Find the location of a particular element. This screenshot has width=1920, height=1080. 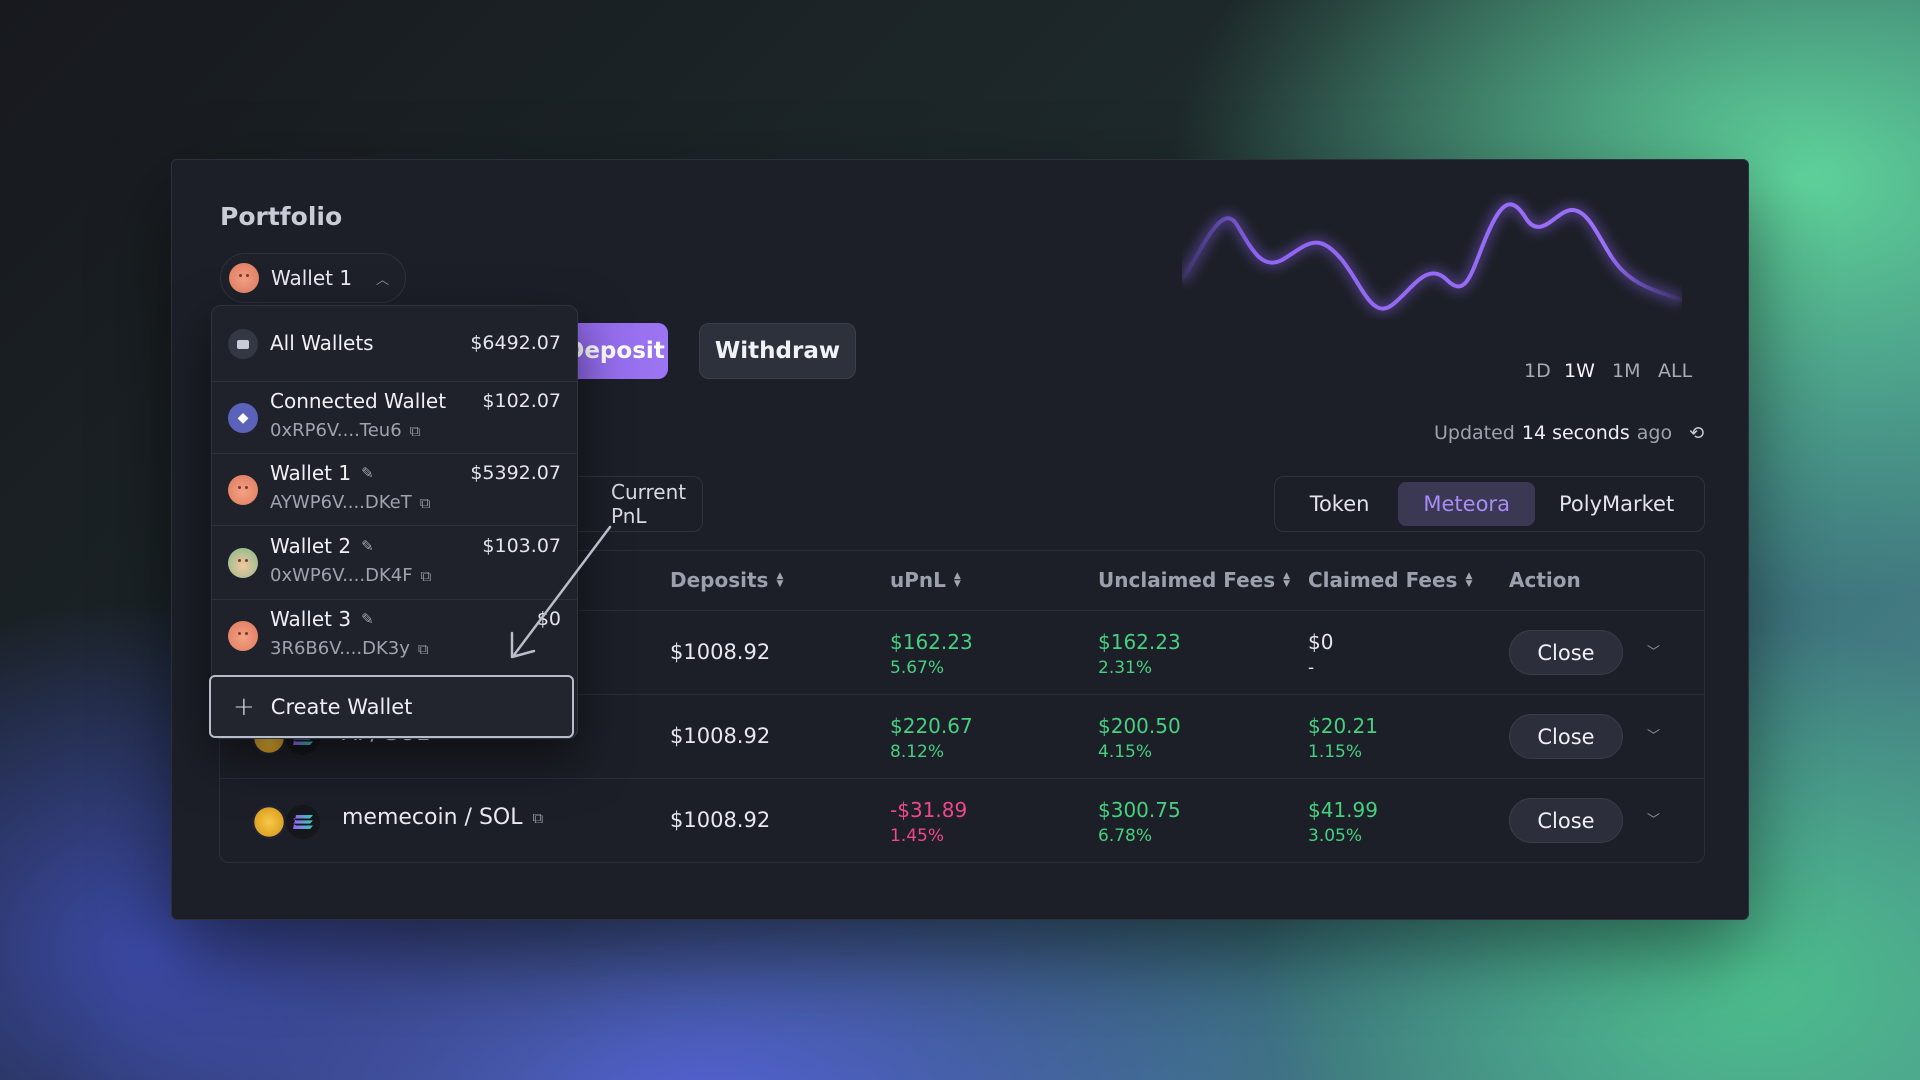

claimed-value: $20.21 is located at coordinates (1343, 726).